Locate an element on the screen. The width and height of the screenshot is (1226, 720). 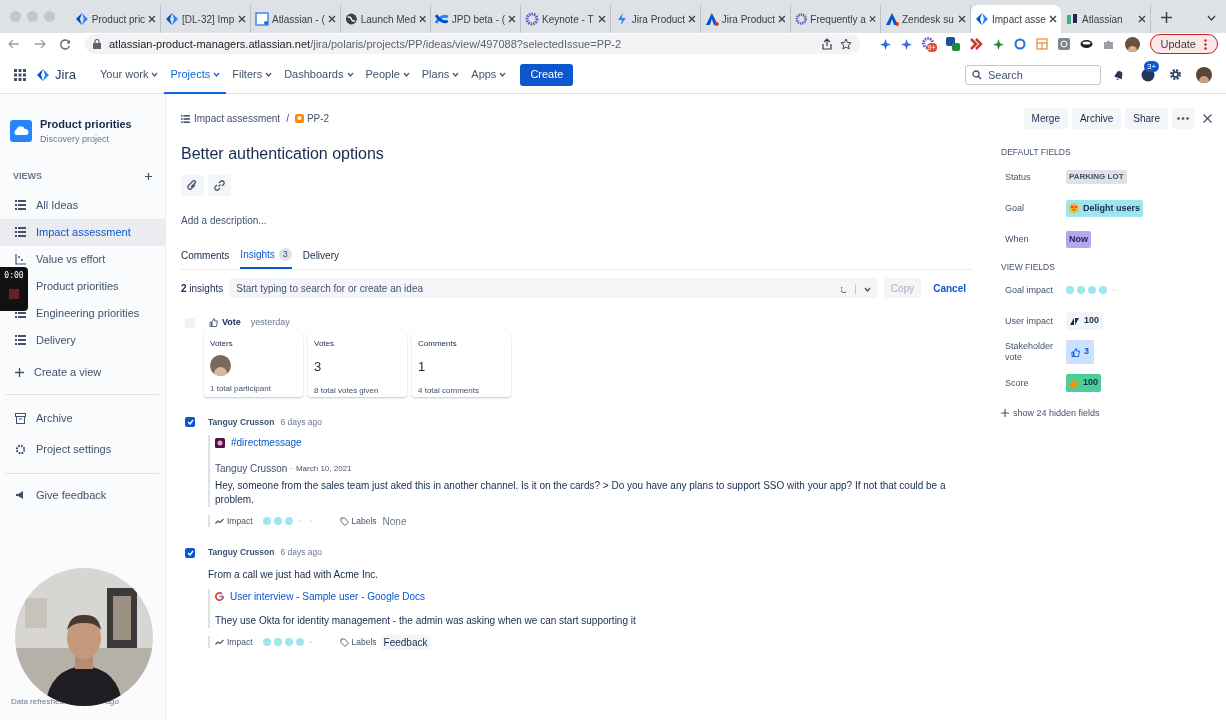
when-tag: Now is located at coordinates (1078, 239).